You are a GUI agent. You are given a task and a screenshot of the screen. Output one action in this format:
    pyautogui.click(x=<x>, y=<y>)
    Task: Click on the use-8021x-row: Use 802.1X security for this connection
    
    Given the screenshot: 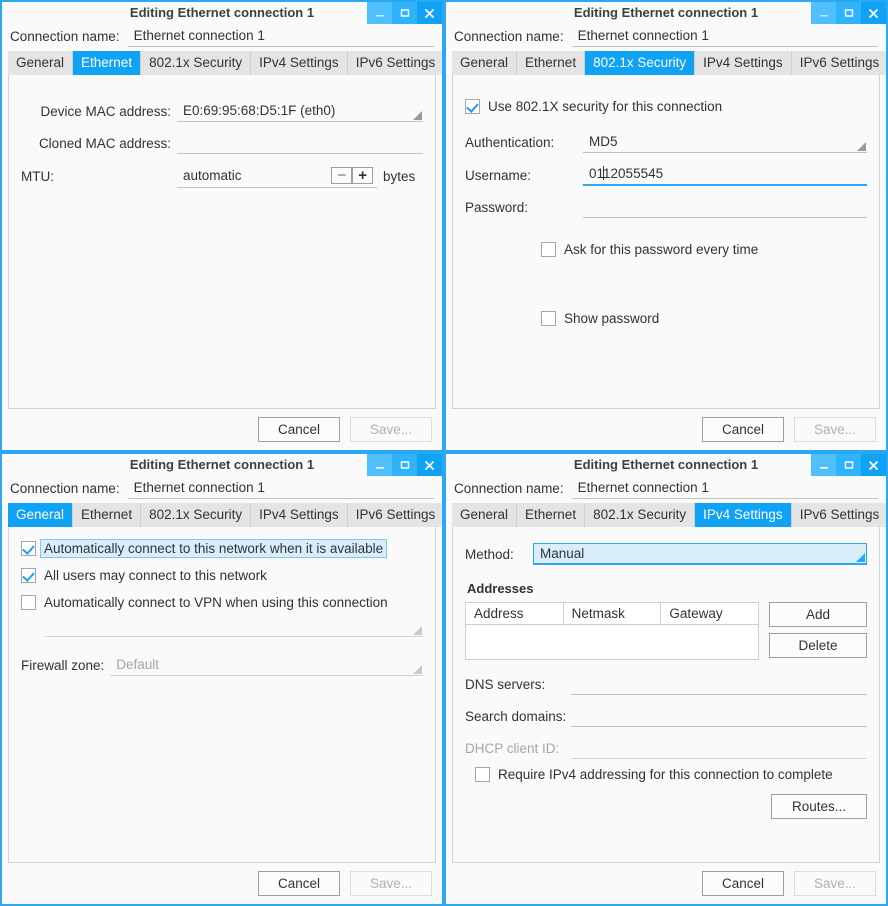 What is the action you would take?
    pyautogui.click(x=666, y=106)
    